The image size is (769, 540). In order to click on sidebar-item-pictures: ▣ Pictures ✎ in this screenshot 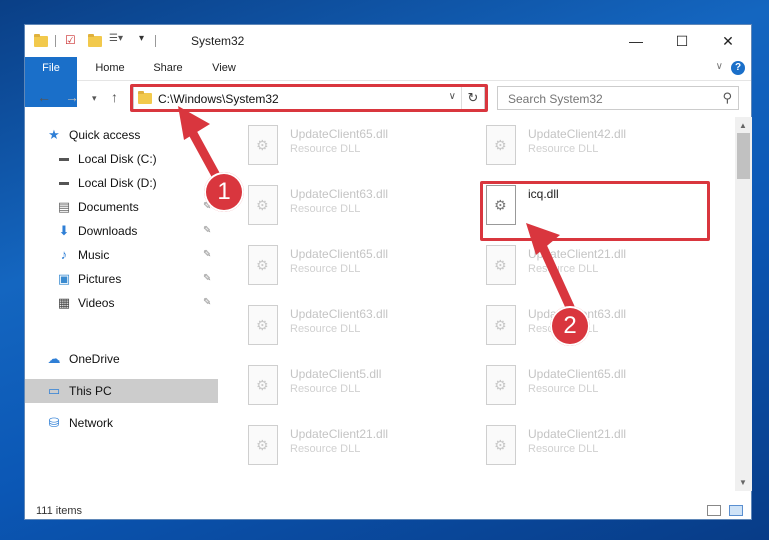, I will do `click(121, 279)`.